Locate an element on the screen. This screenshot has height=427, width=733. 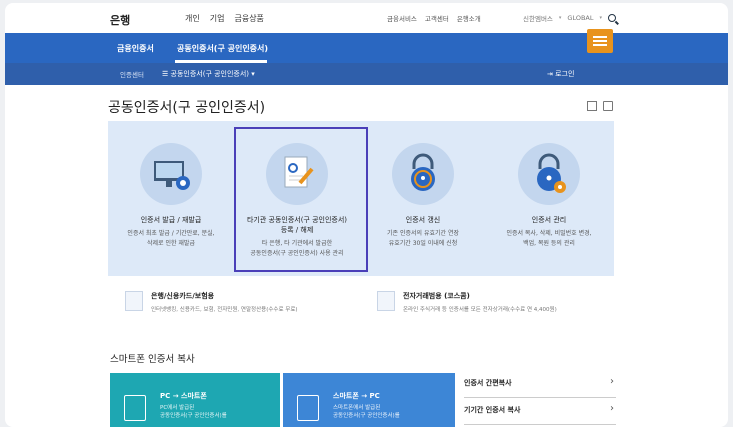
card-title: PC → 스마트폰 is located at coordinates (183, 396).